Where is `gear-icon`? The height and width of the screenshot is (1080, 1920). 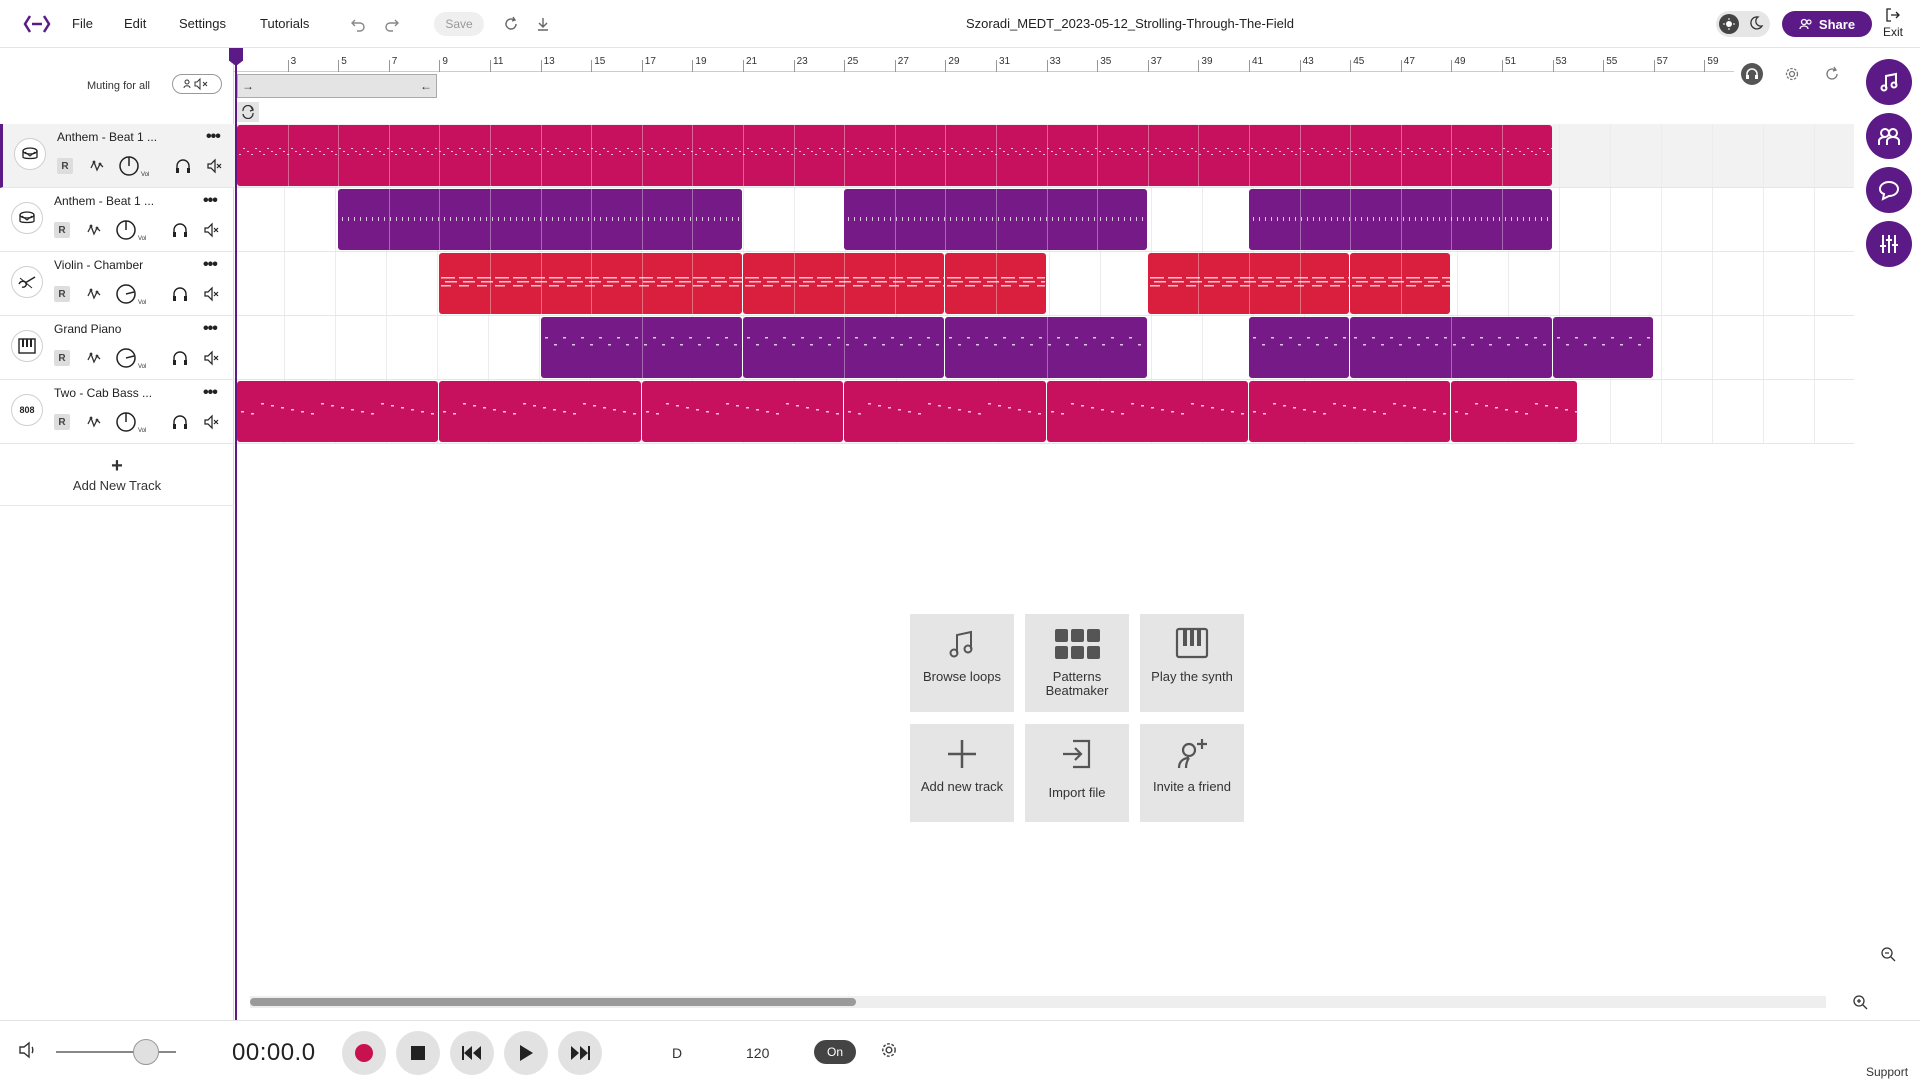
gear-icon is located at coordinates (1792, 74).